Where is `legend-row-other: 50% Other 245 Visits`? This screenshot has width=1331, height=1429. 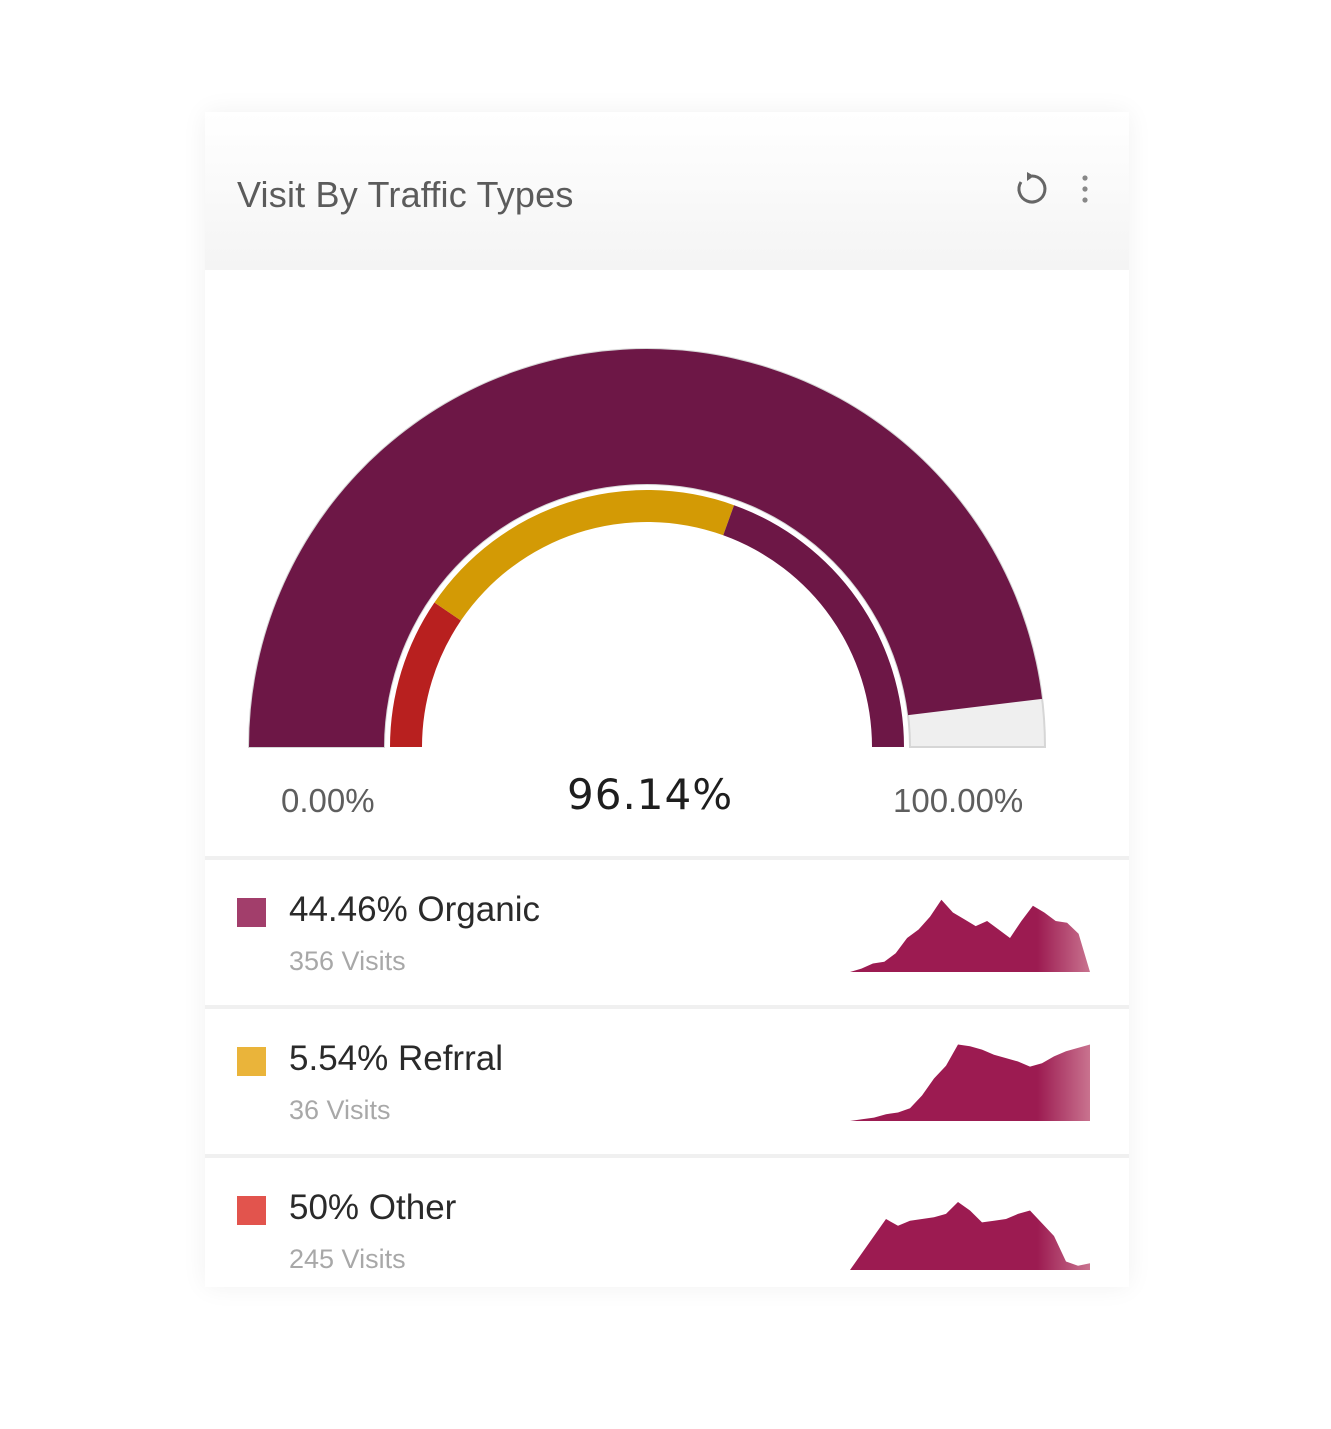 legend-row-other: 50% Other 245 Visits is located at coordinates (667, 1230).